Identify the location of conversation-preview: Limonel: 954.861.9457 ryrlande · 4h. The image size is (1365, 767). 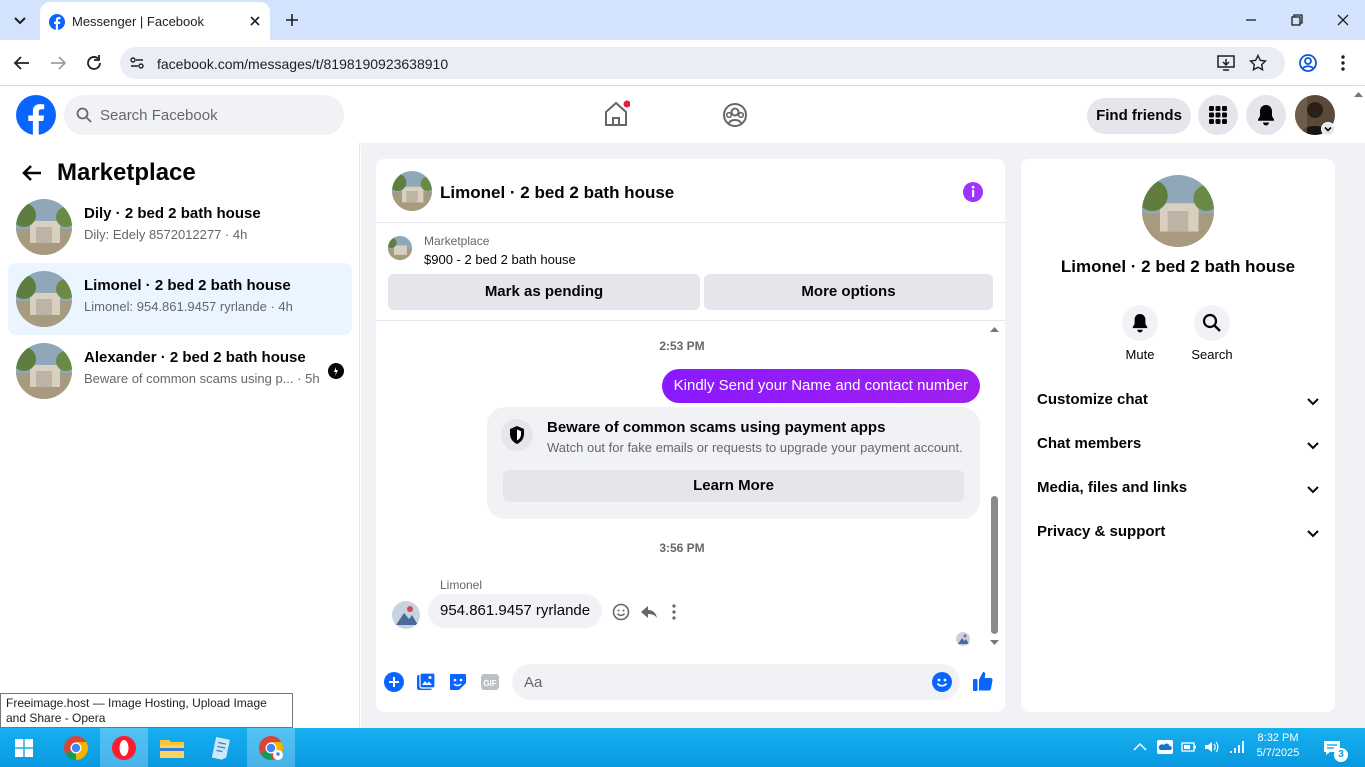
(188, 306).